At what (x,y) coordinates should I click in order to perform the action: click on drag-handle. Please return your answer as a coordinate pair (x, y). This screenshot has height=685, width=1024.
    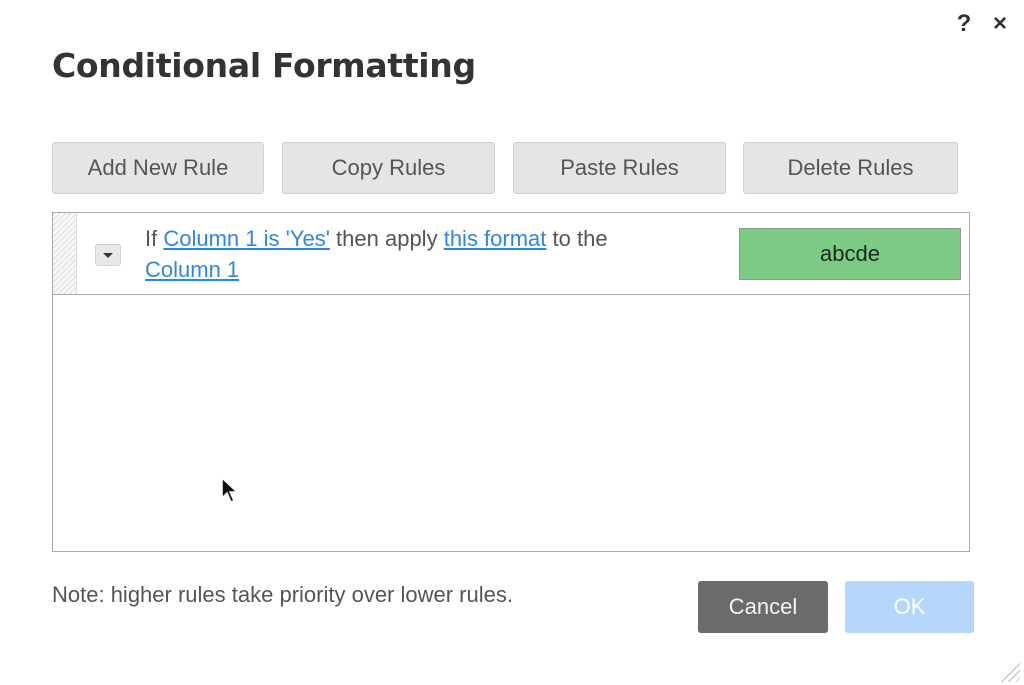
    Looking at the image, I should click on (65, 253).